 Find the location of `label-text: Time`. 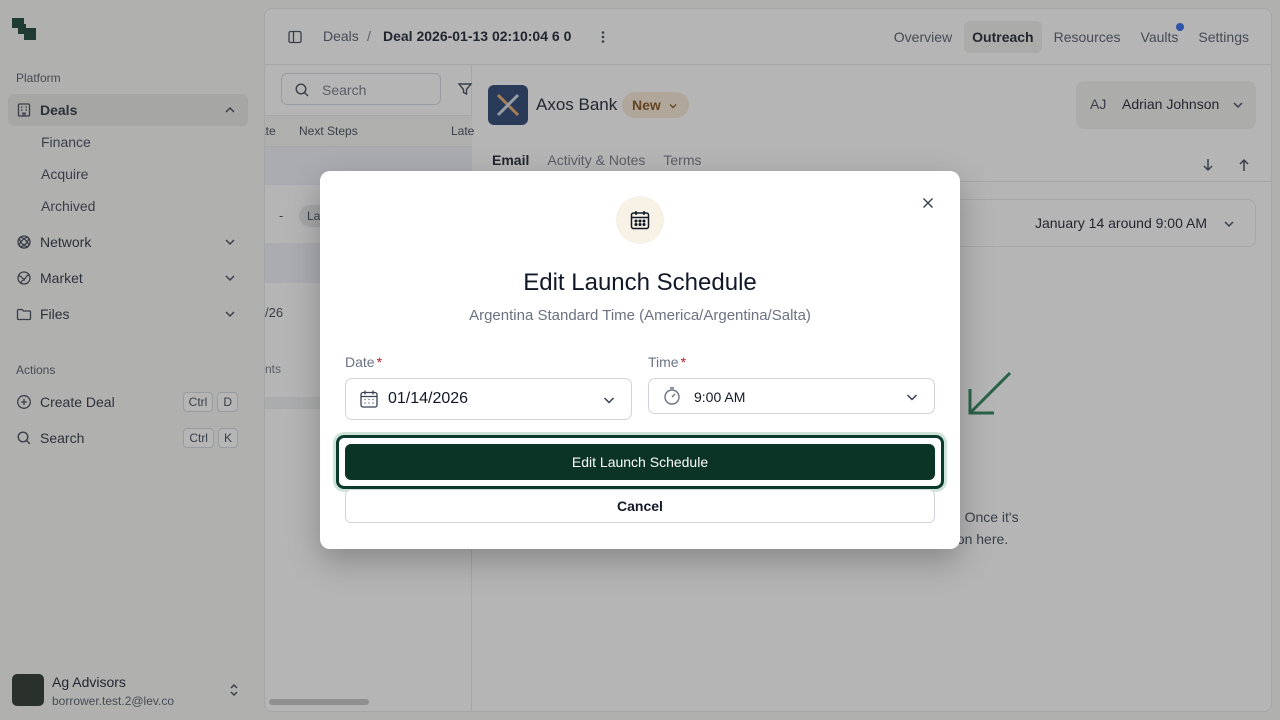

label-text: Time is located at coordinates (663, 362).